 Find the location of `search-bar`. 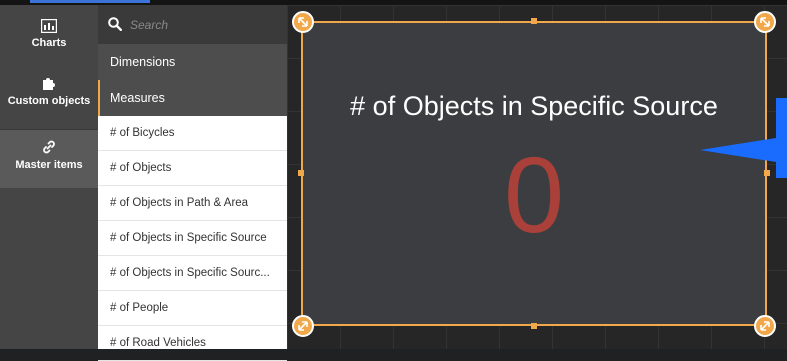

search-bar is located at coordinates (192, 24).